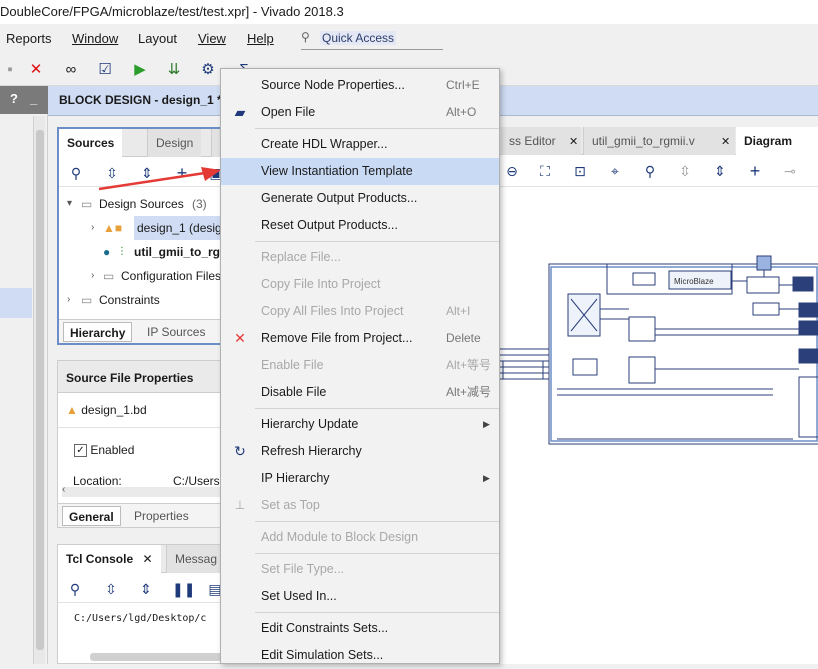 The height and width of the screenshot is (669, 818). I want to click on menu-item-label: Open File, so click(288, 112).